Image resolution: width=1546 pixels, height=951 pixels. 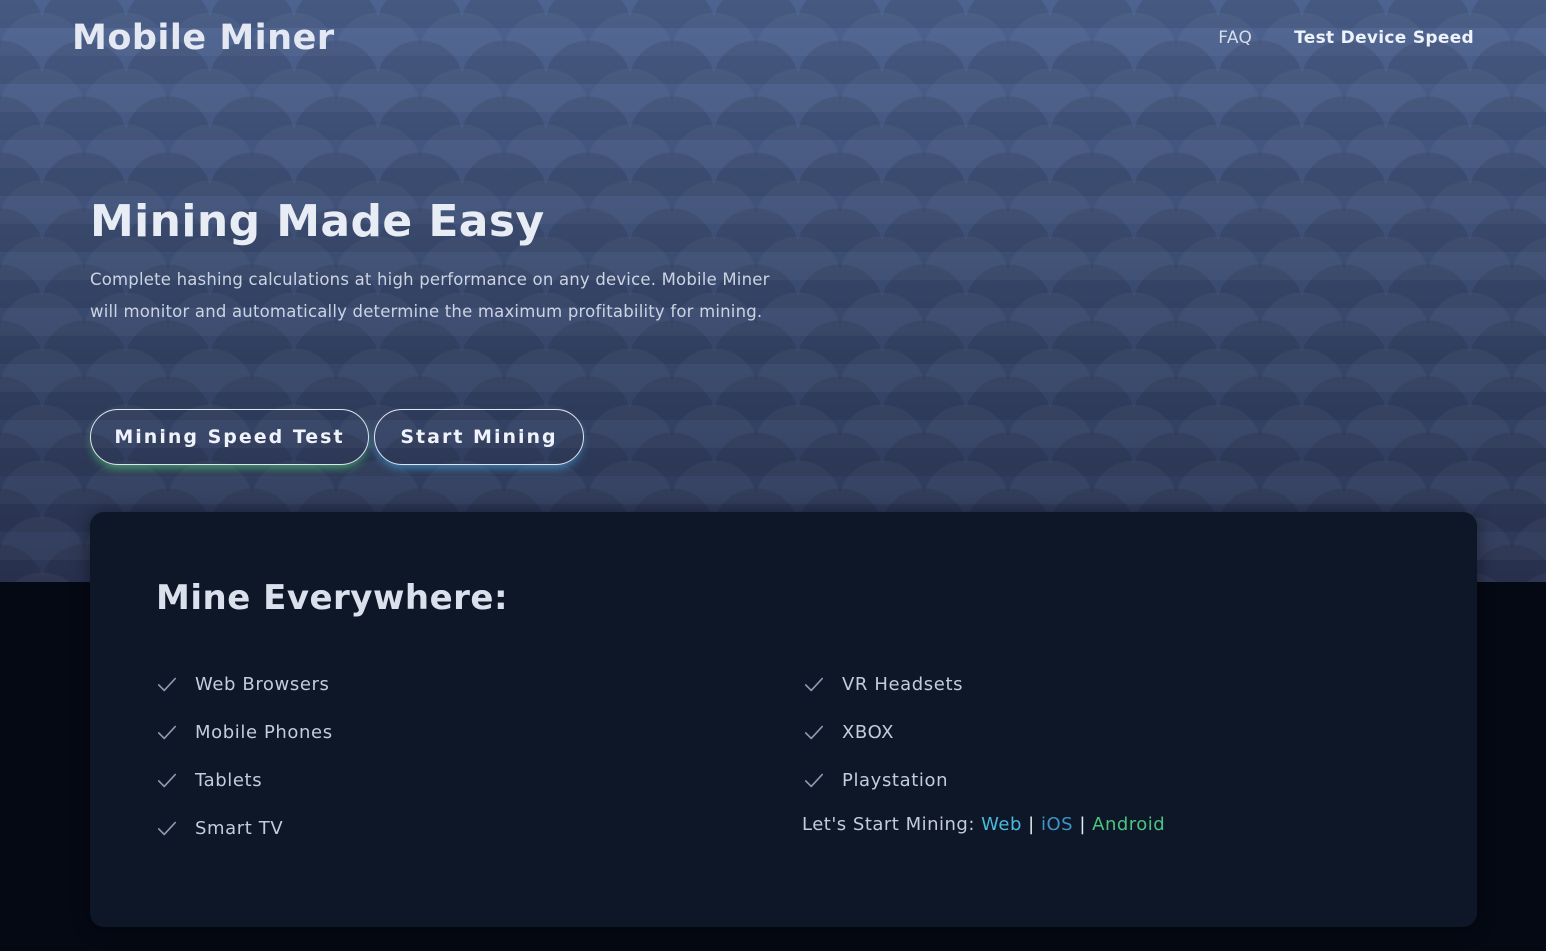 I want to click on start-mining-label: Let's Start Mining:, so click(x=888, y=824).